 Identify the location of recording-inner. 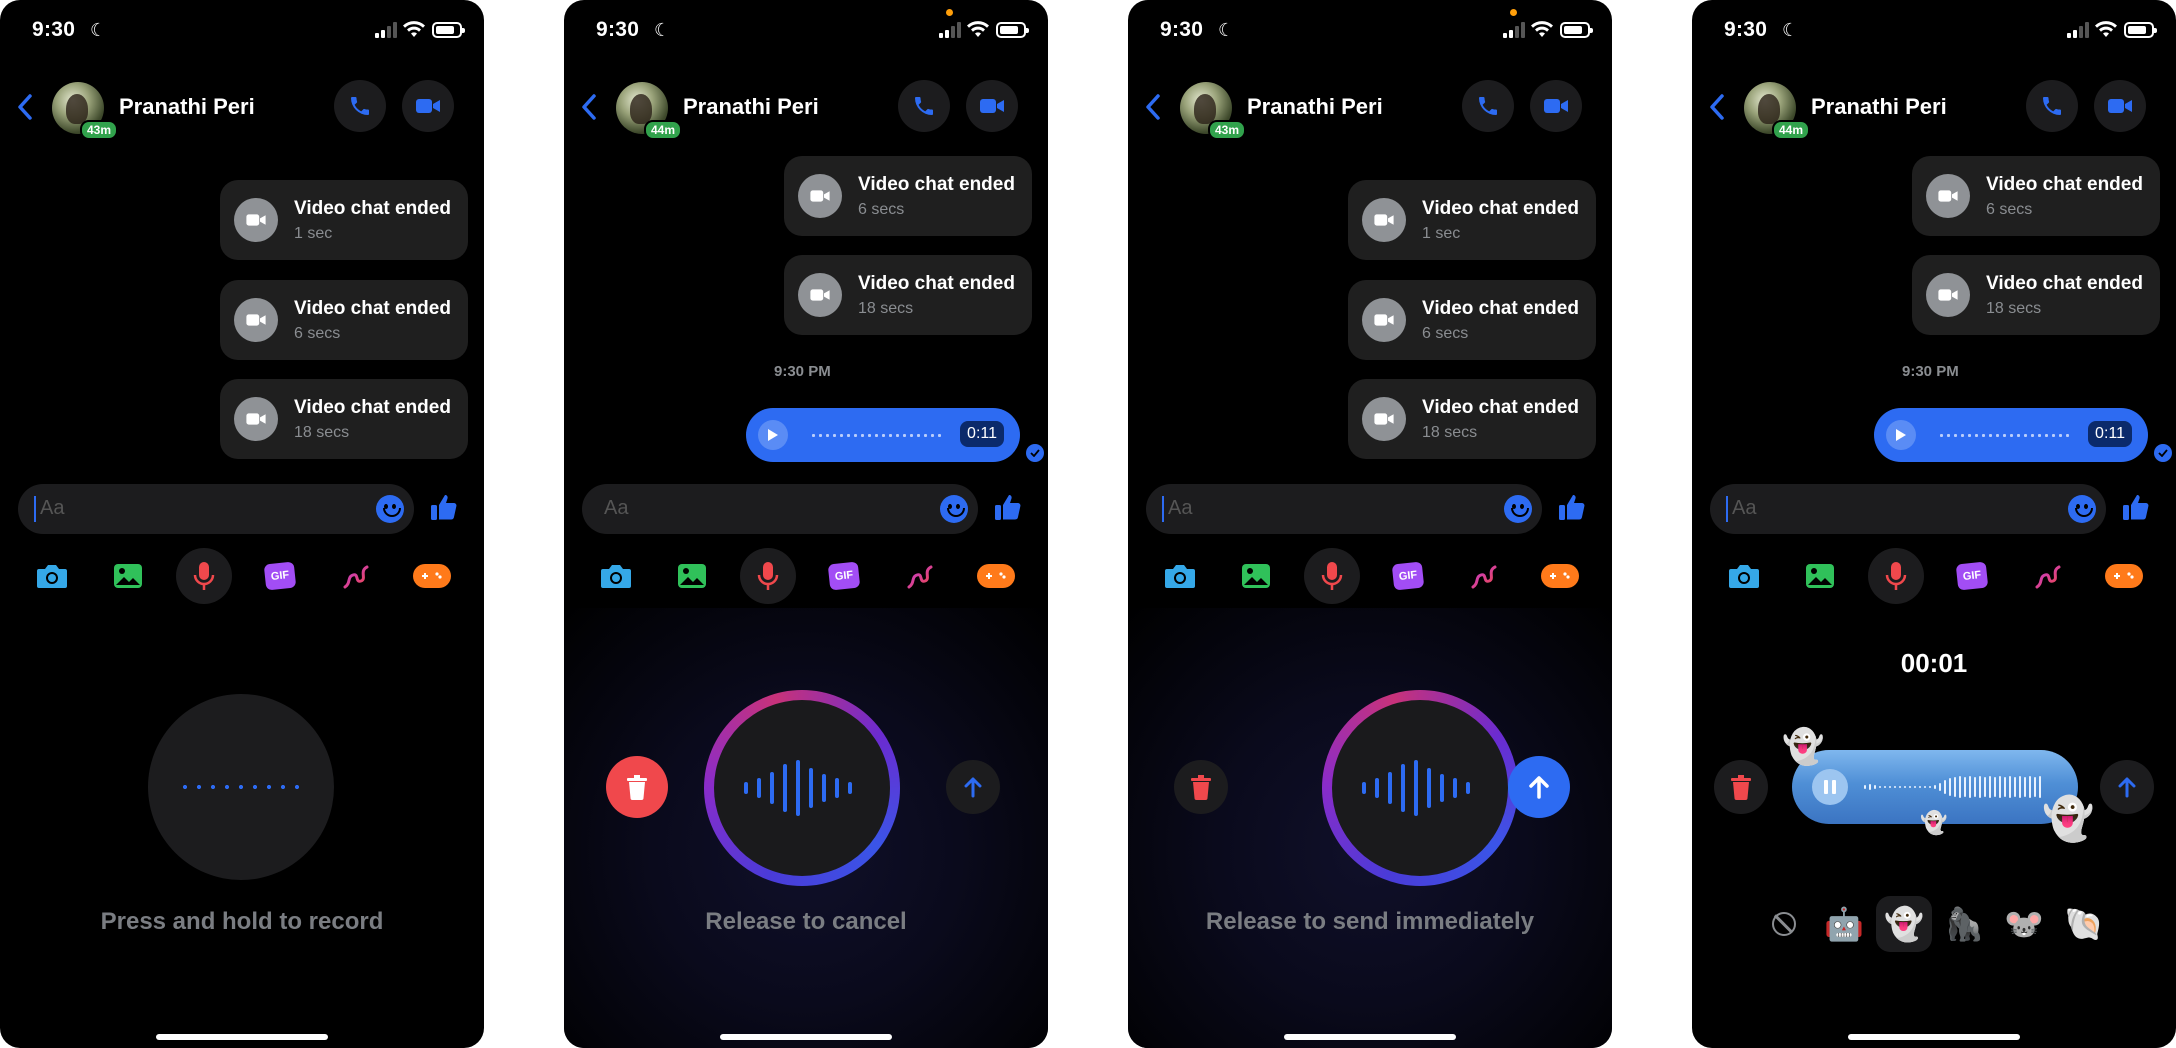
(802, 788).